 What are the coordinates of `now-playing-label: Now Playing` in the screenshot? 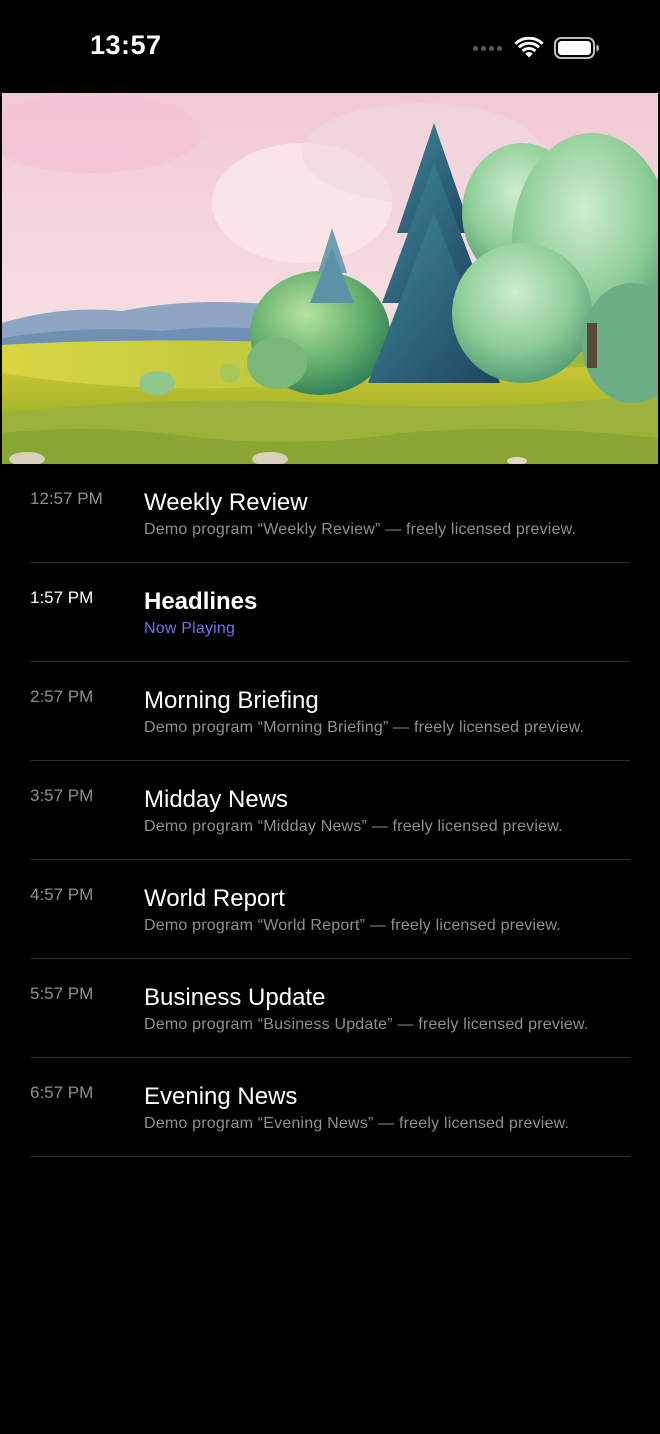 It's located at (190, 628).